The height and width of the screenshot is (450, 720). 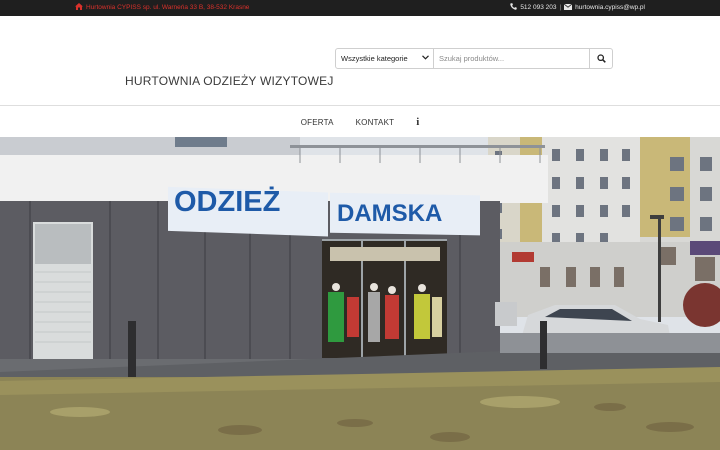 What do you see at coordinates (374, 58) in the screenshot?
I see `category-selected-value: Wszystkie kategorie` at bounding box center [374, 58].